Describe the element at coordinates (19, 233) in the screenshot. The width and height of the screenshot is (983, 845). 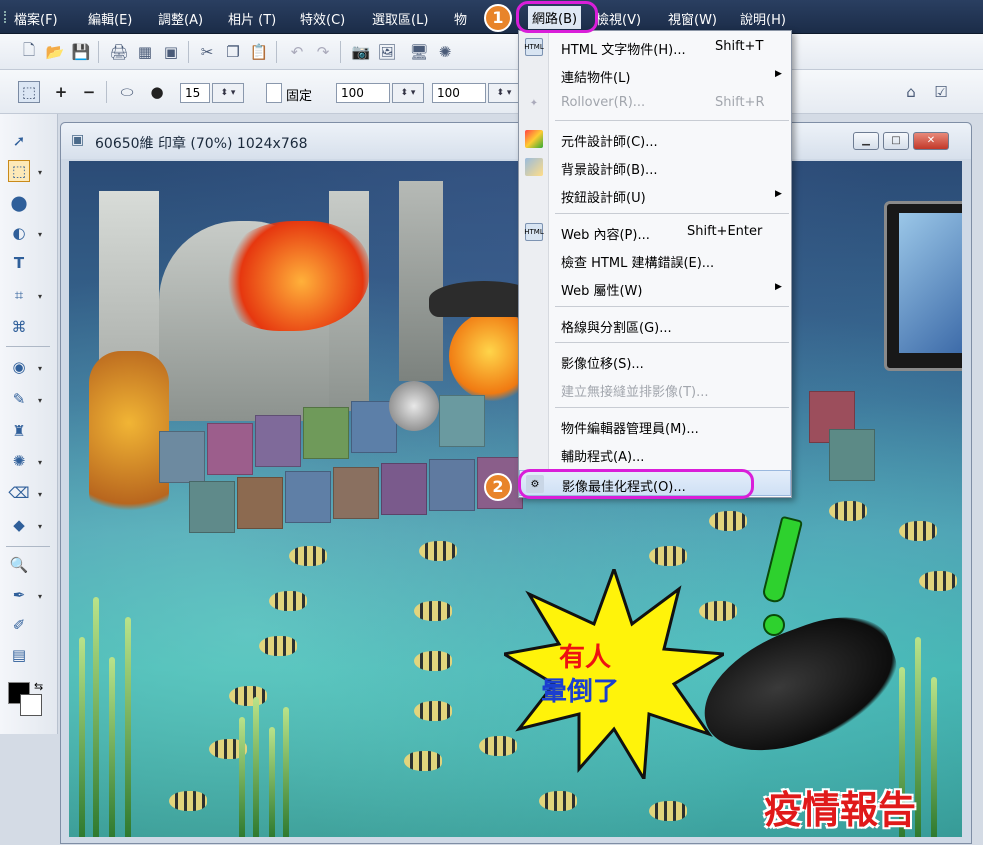
I see `magic-wand-icon: ◐` at that location.